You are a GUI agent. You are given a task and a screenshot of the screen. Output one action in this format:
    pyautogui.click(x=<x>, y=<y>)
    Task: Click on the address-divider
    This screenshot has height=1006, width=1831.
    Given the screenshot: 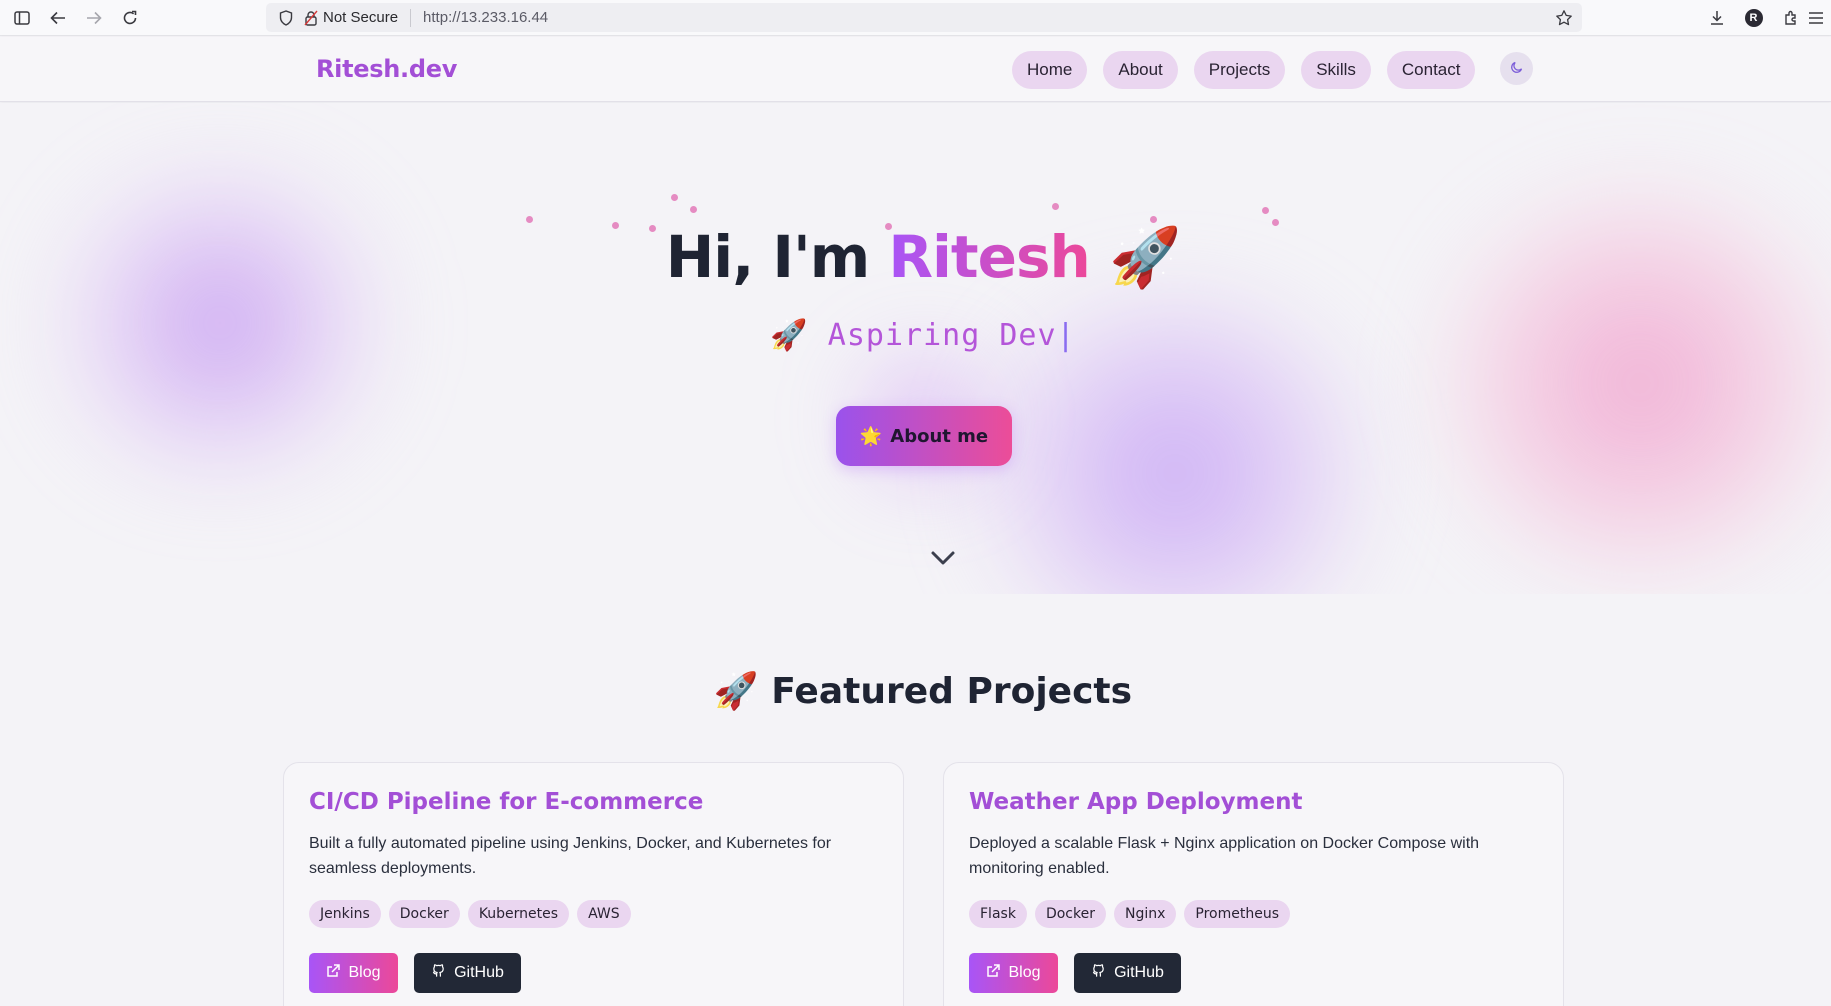 What is the action you would take?
    pyautogui.click(x=411, y=17)
    